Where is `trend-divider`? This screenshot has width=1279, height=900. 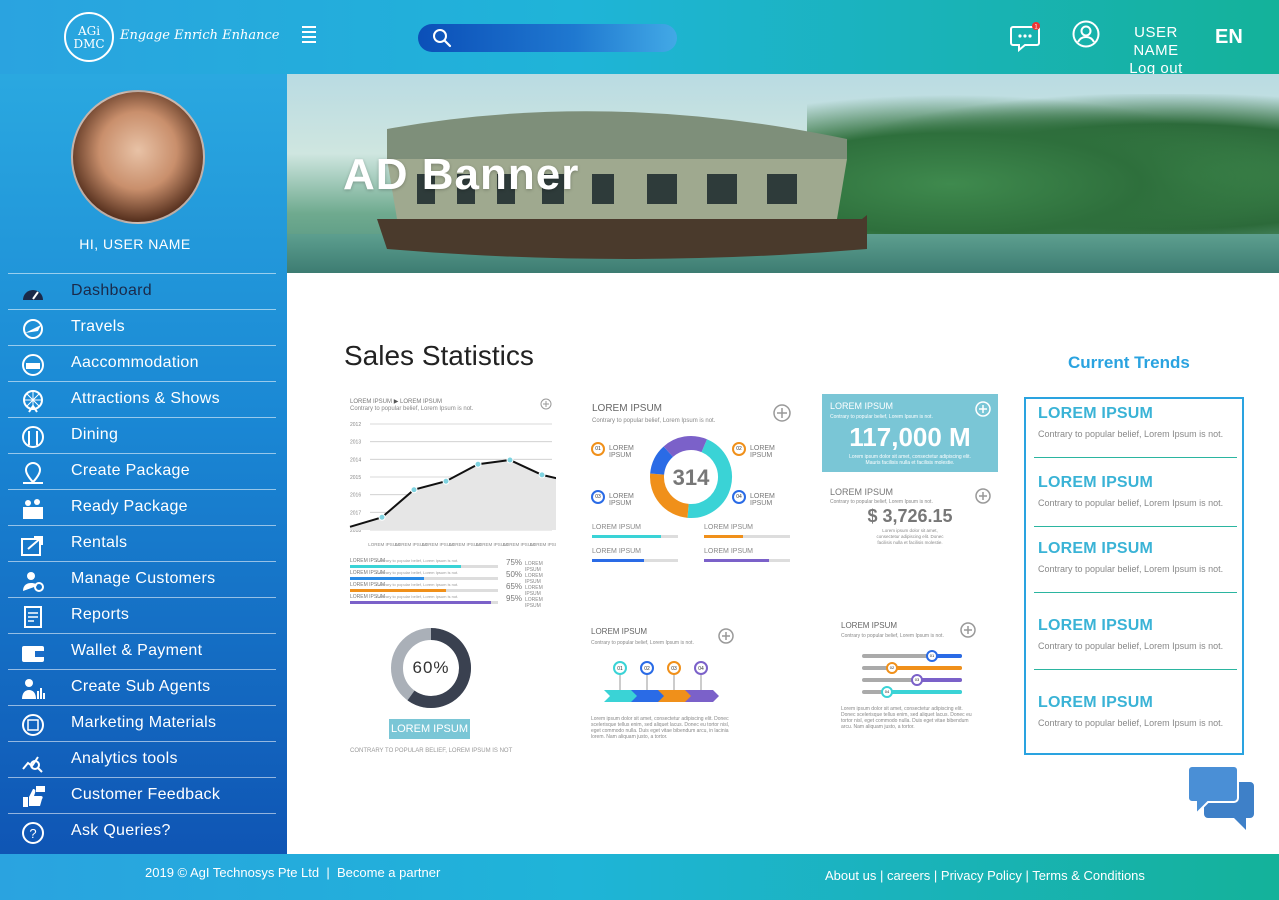
trend-divider is located at coordinates (1135, 669).